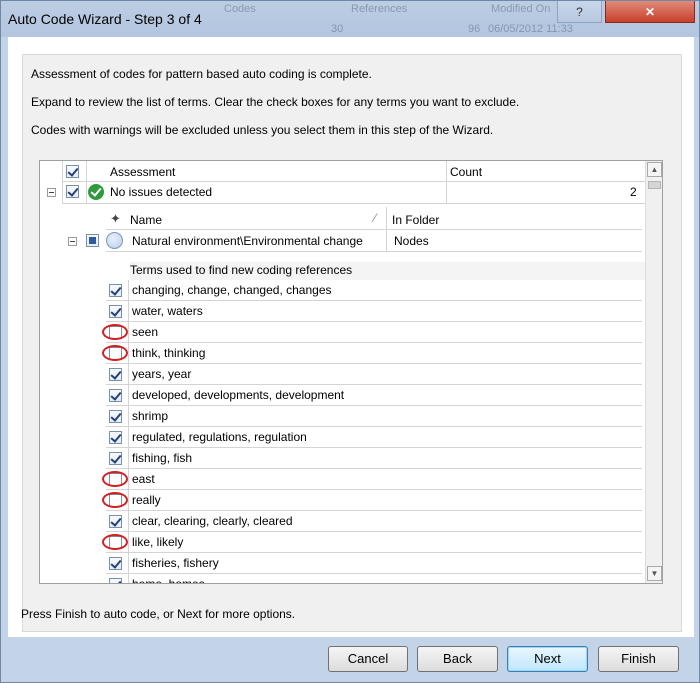  What do you see at coordinates (175, 563) in the screenshot?
I see `term-label: fisheries, fishery` at bounding box center [175, 563].